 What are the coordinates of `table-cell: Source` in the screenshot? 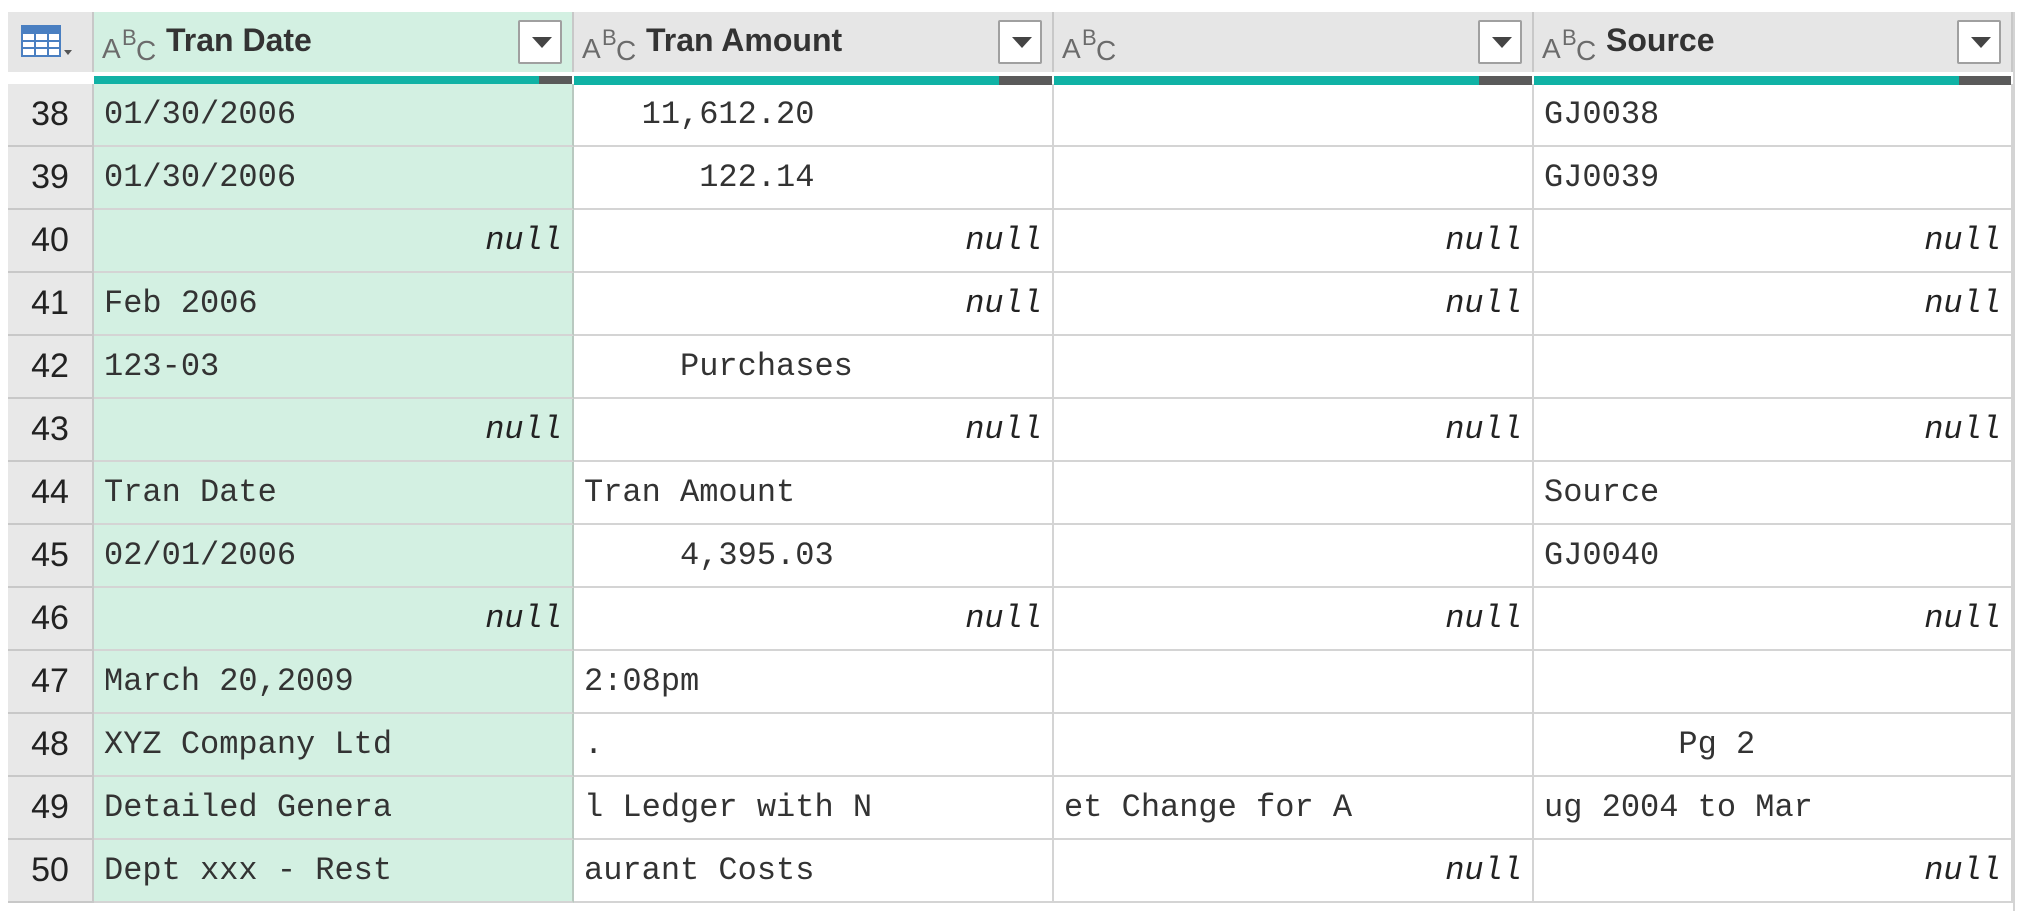 It's located at (1773, 493).